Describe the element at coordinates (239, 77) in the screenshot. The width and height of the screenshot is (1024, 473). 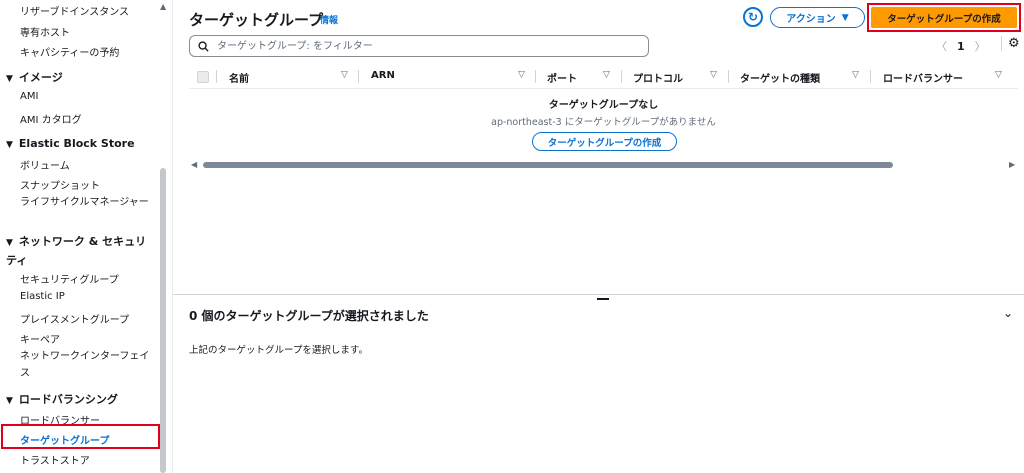
I see `column-header-name: 名前` at that location.